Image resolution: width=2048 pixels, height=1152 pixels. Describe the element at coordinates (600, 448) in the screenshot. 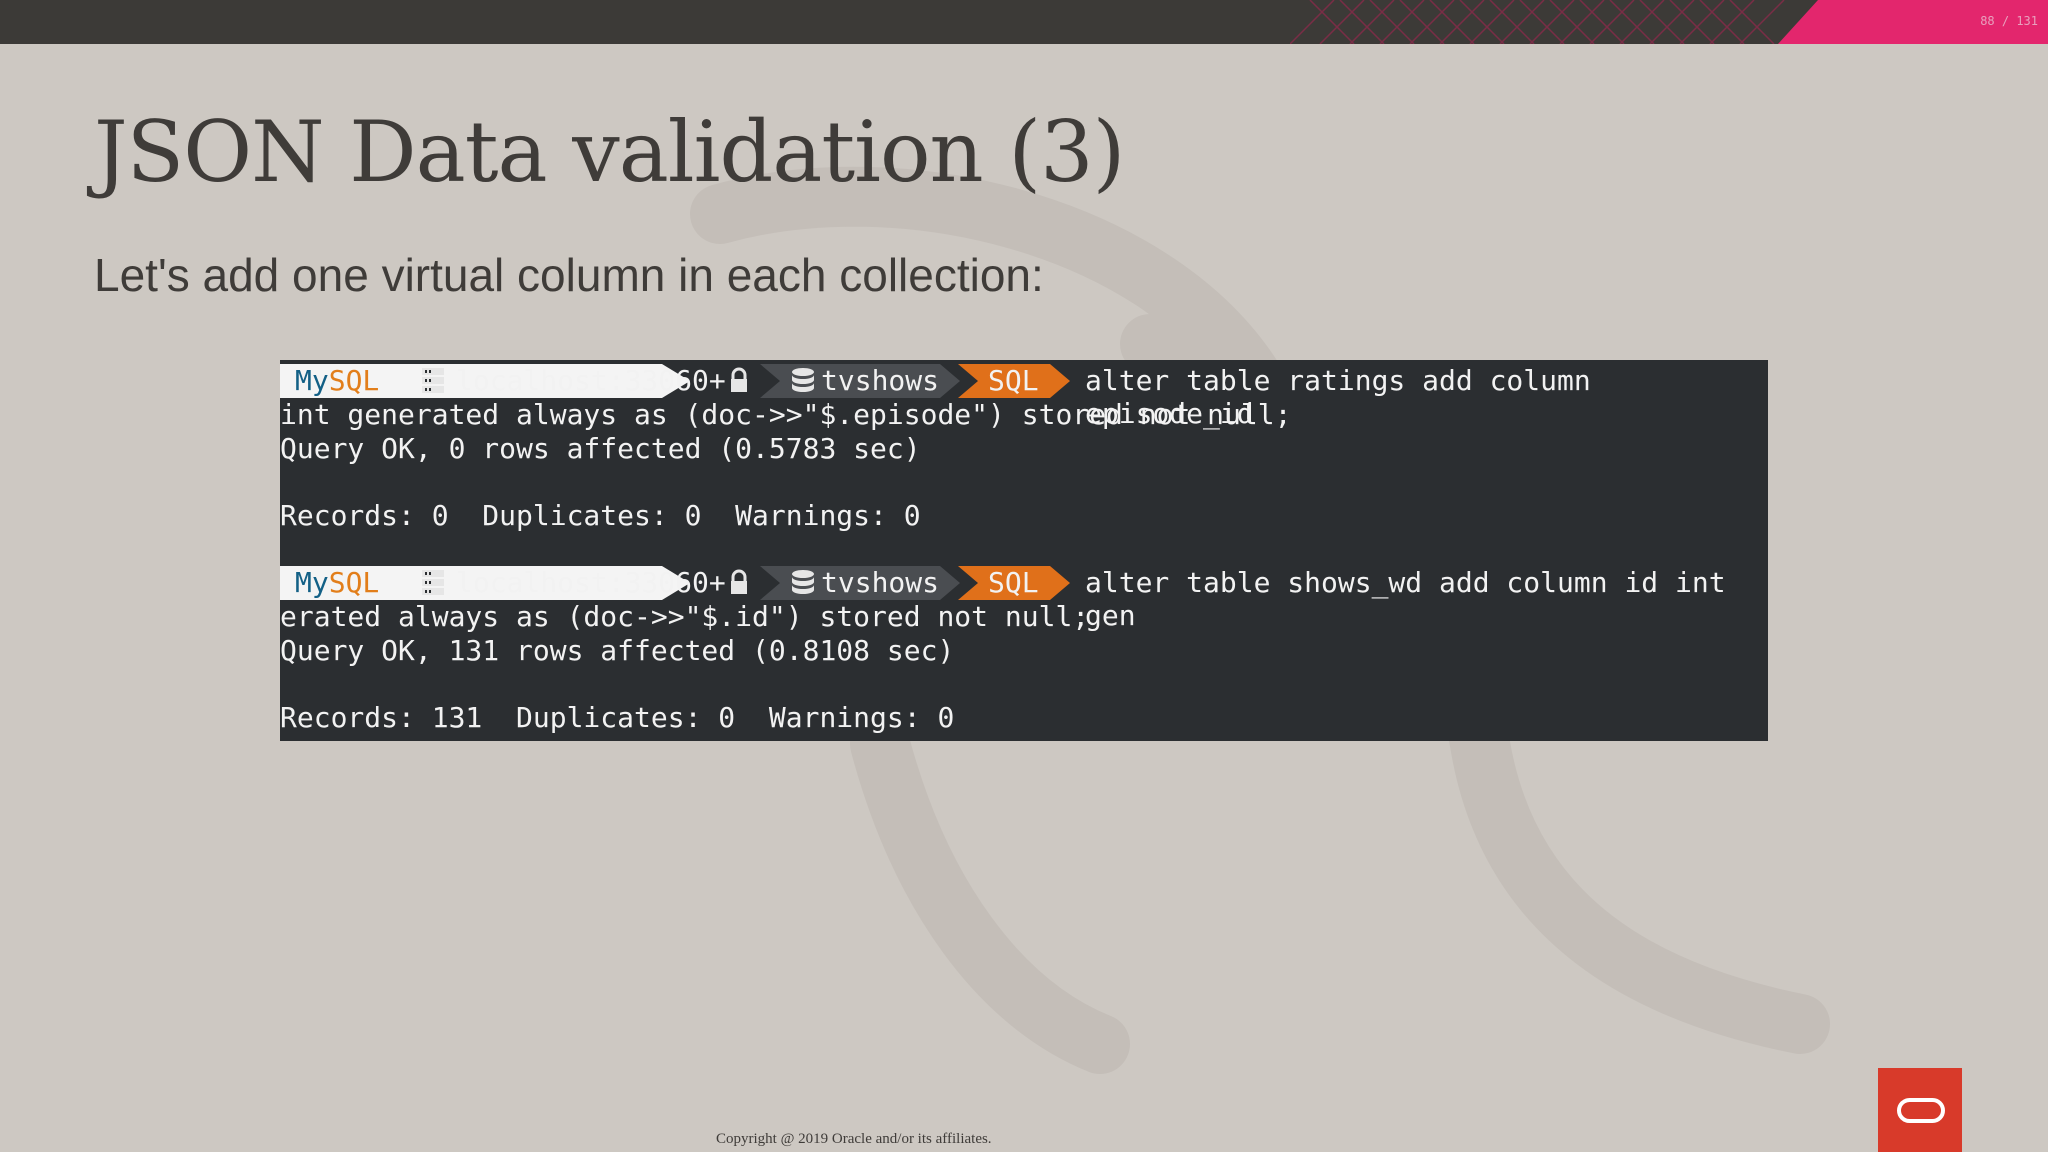

I see `query-result: Query OK, 0 rows affected (0.5783 sec)` at that location.